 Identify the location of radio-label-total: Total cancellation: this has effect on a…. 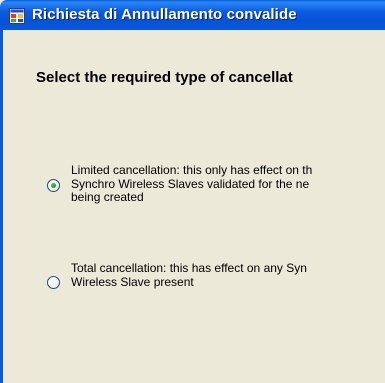
(228, 275).